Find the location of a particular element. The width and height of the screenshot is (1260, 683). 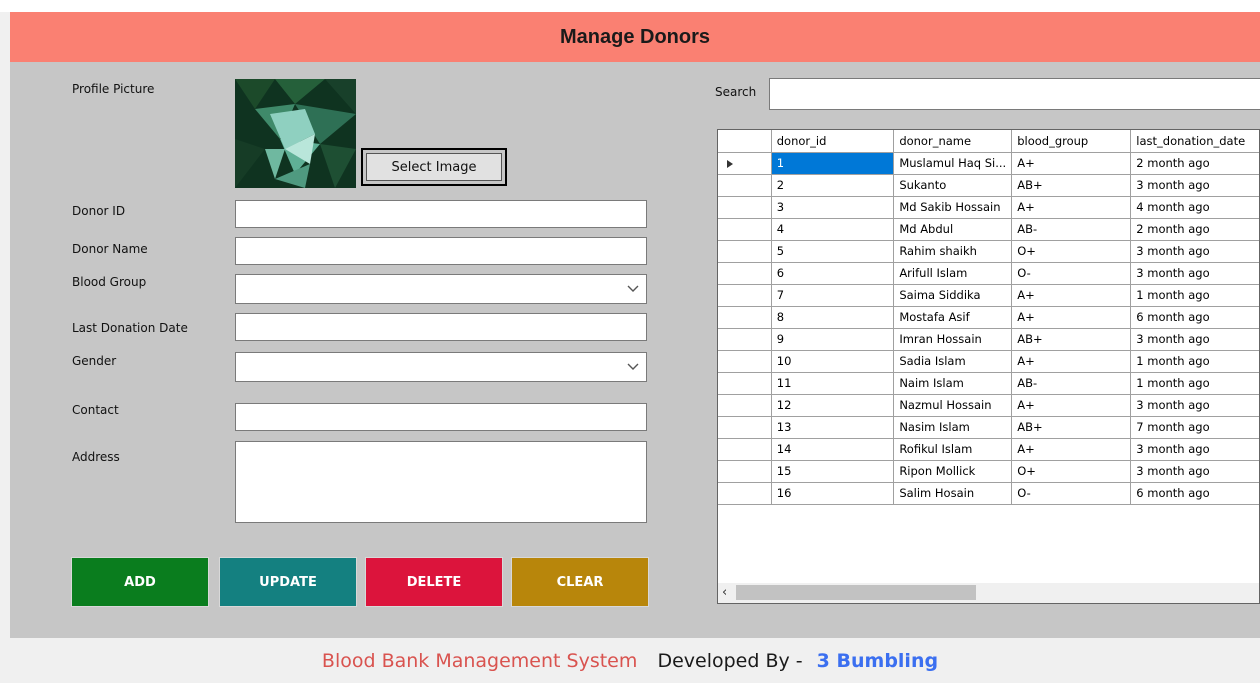

donor-id-field is located at coordinates (441, 214).